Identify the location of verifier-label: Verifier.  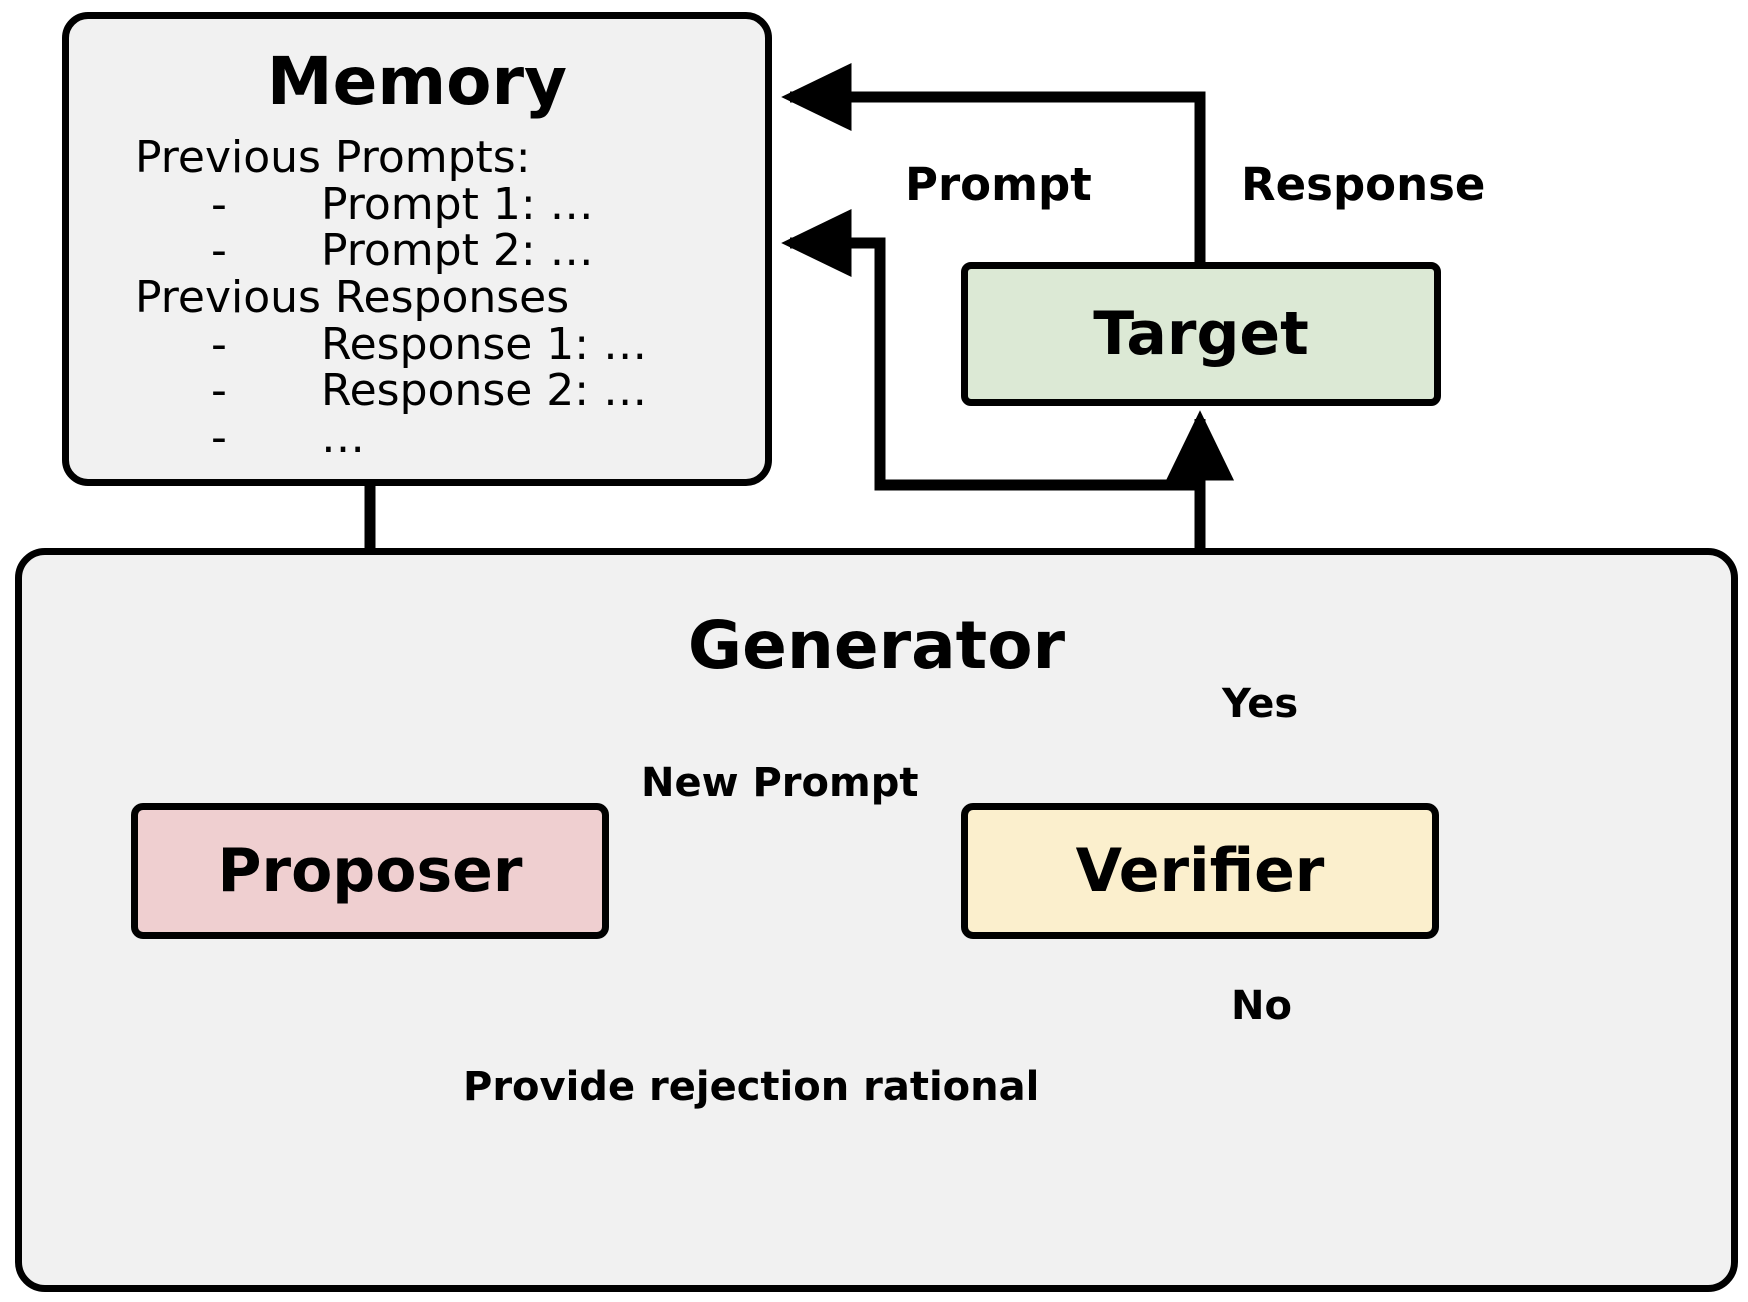
(1200, 871).